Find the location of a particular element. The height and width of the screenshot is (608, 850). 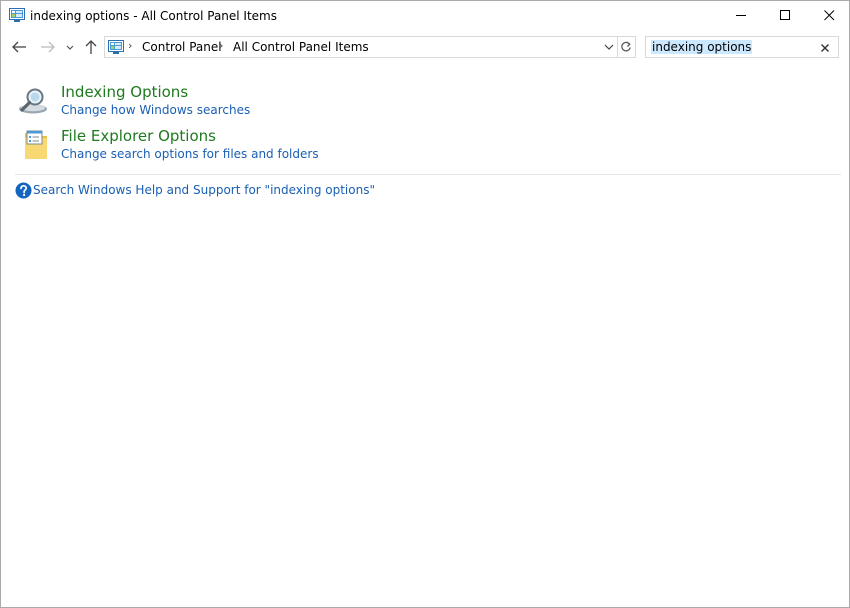

refresh-button is located at coordinates (626, 47).